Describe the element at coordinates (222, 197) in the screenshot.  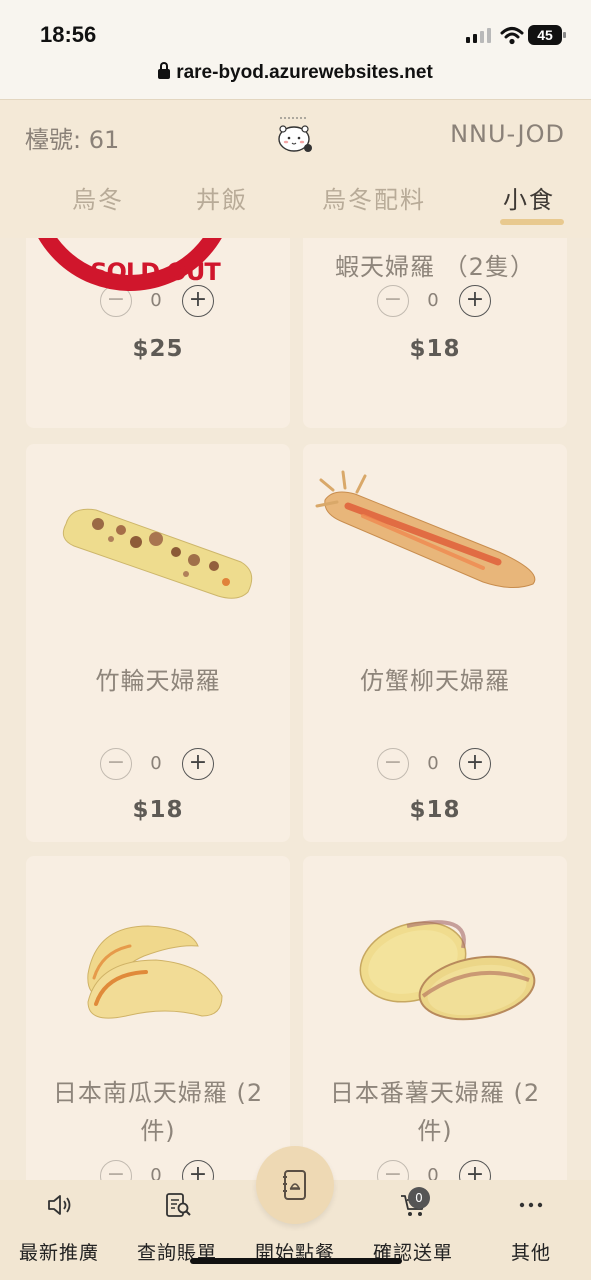
I see `tab-donburi: 丼飯` at that location.